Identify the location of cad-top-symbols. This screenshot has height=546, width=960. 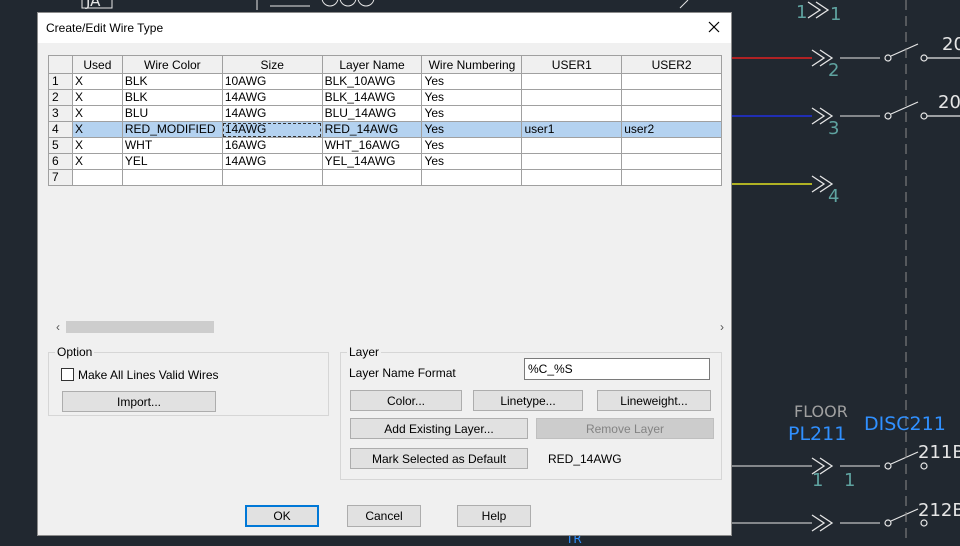
(479, 4).